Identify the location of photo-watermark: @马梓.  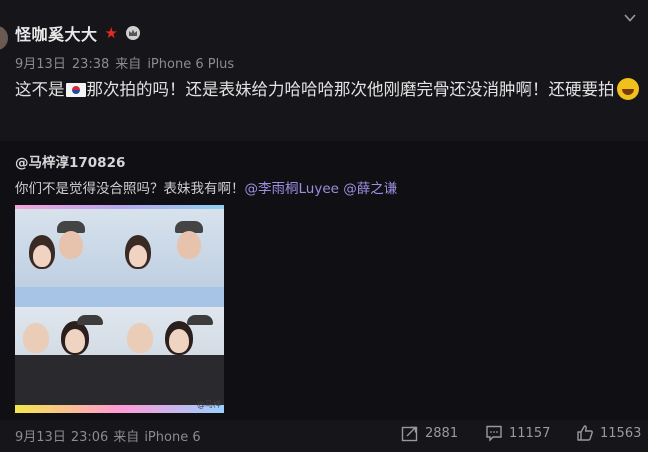
(209, 404).